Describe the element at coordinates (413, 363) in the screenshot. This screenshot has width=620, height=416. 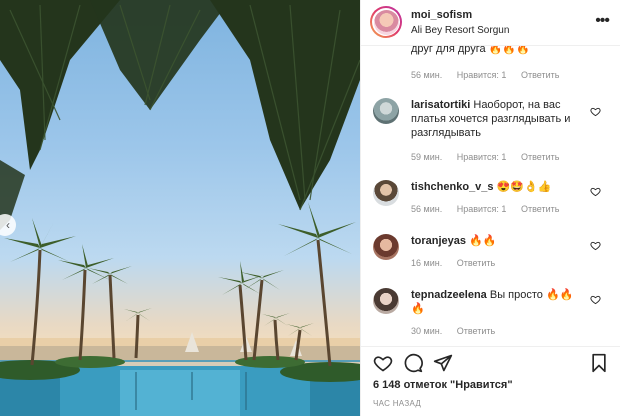
I see `comment-bubble-icon` at that location.